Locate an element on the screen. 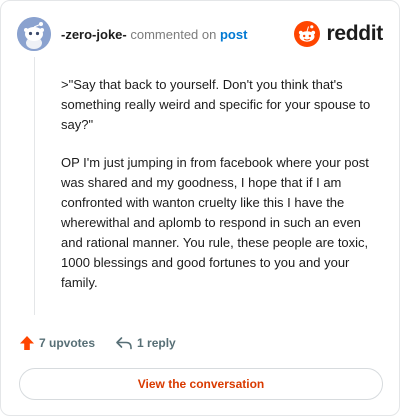  author-username: -zero-joke- is located at coordinates (94, 34).